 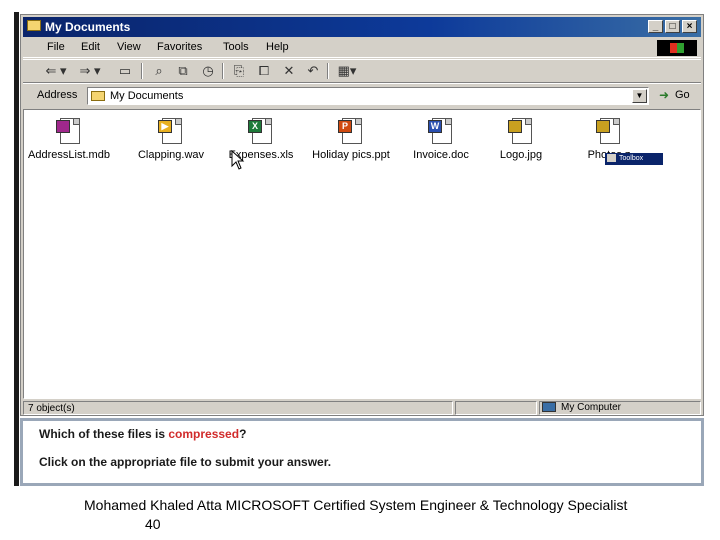 What do you see at coordinates (90, 47) in the screenshot?
I see `menu-edit: Edit` at bounding box center [90, 47].